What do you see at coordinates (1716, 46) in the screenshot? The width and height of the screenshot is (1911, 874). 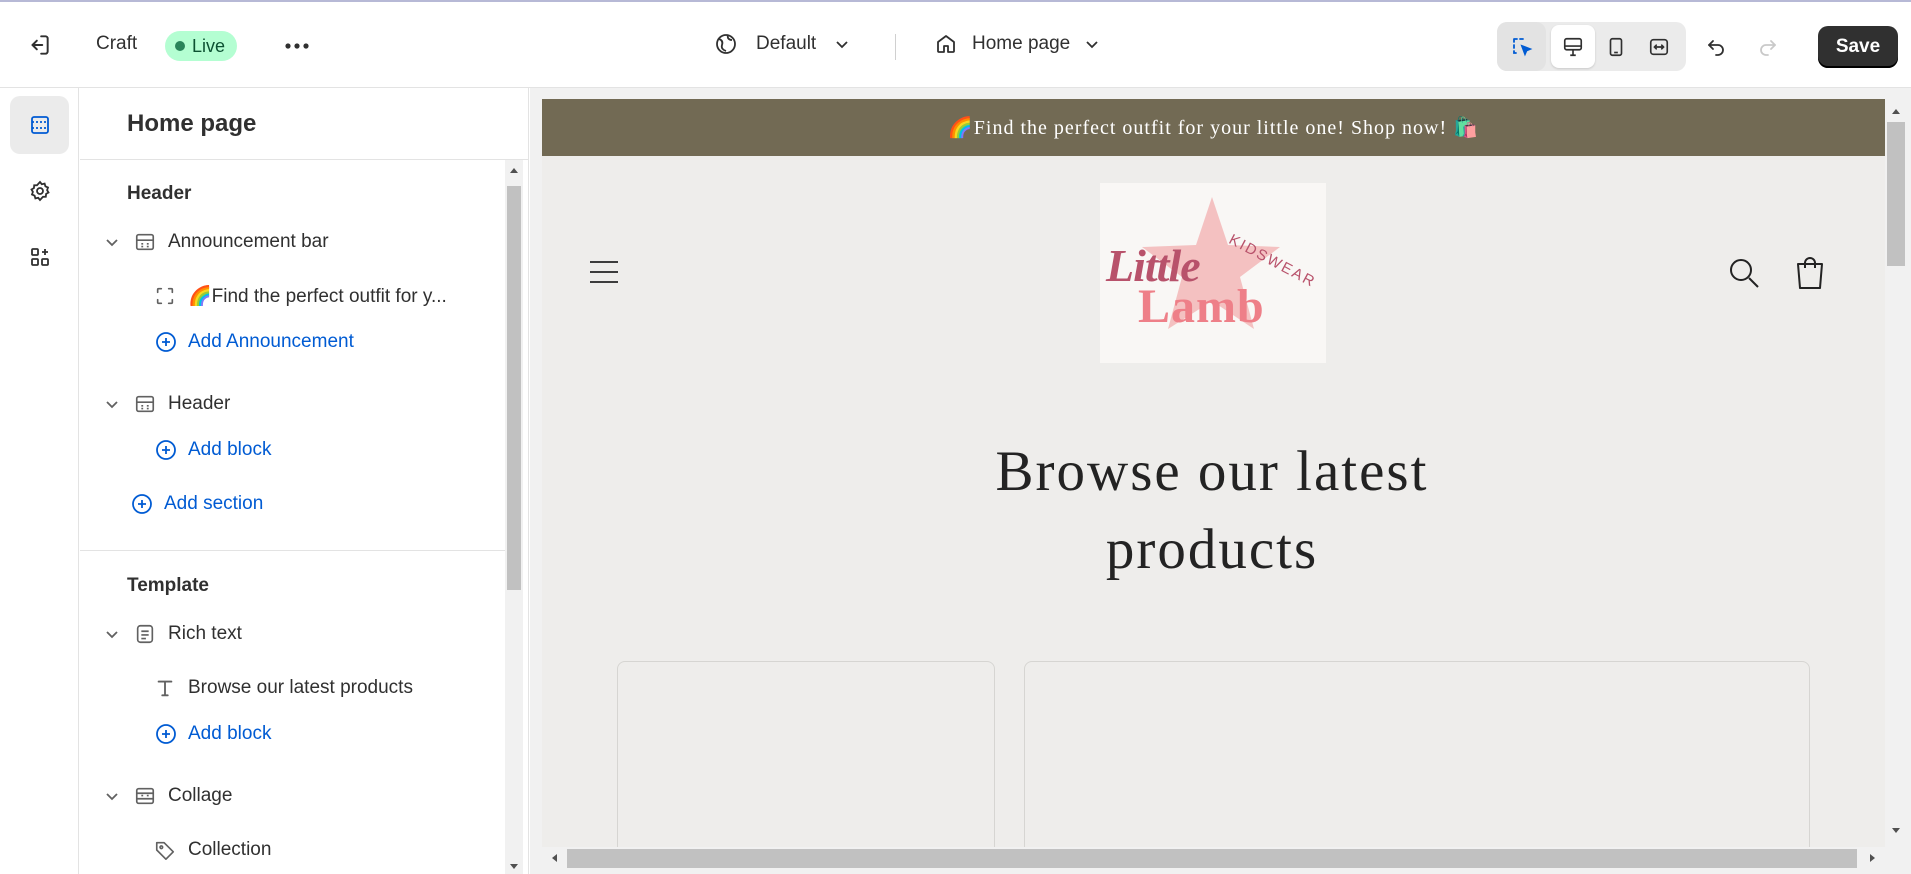 I see `undo-icon` at bounding box center [1716, 46].